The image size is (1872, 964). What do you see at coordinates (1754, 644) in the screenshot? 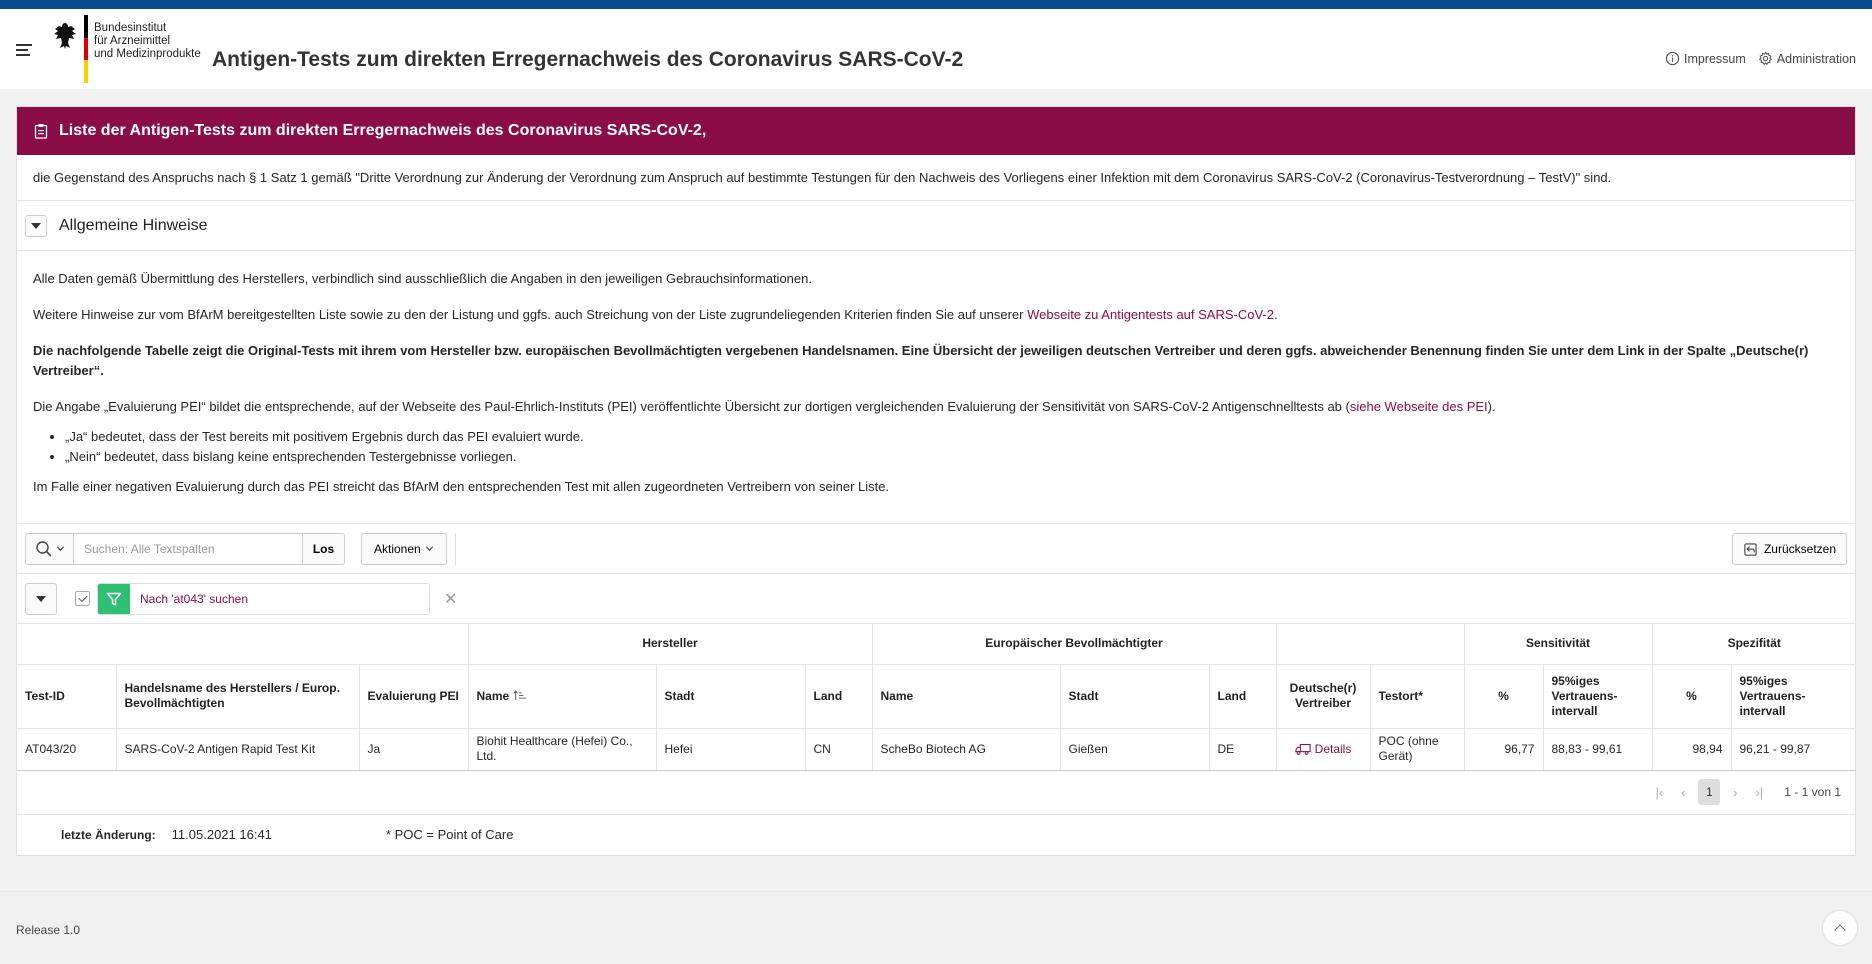
I see `group-header-spezifitaet: Spezifität` at bounding box center [1754, 644].